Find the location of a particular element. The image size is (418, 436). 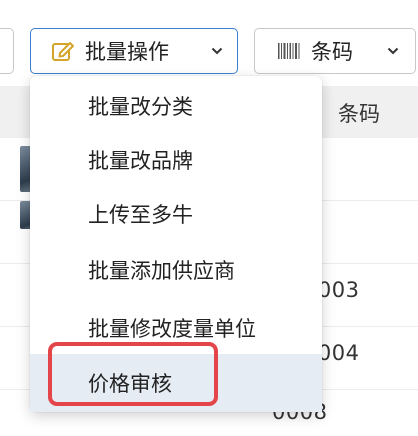

menu-item-batch-change-brand: 批量改品牌 is located at coordinates (176, 160).